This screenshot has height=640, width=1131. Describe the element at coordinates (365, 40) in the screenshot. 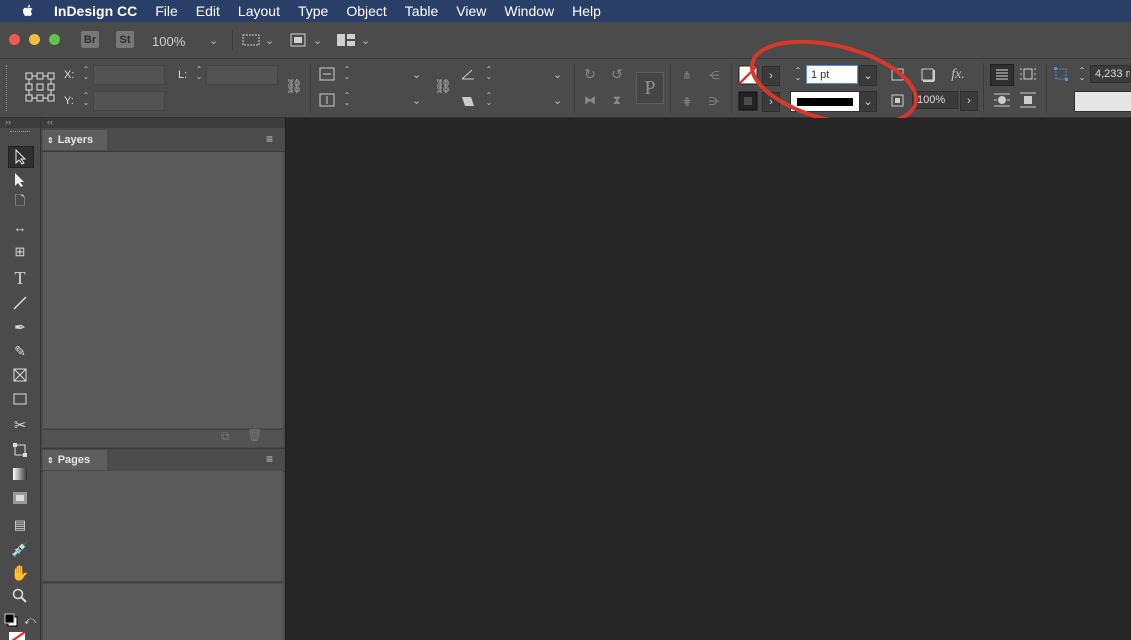

I see `arrange-documents-chevron-icon: ⌄` at that location.